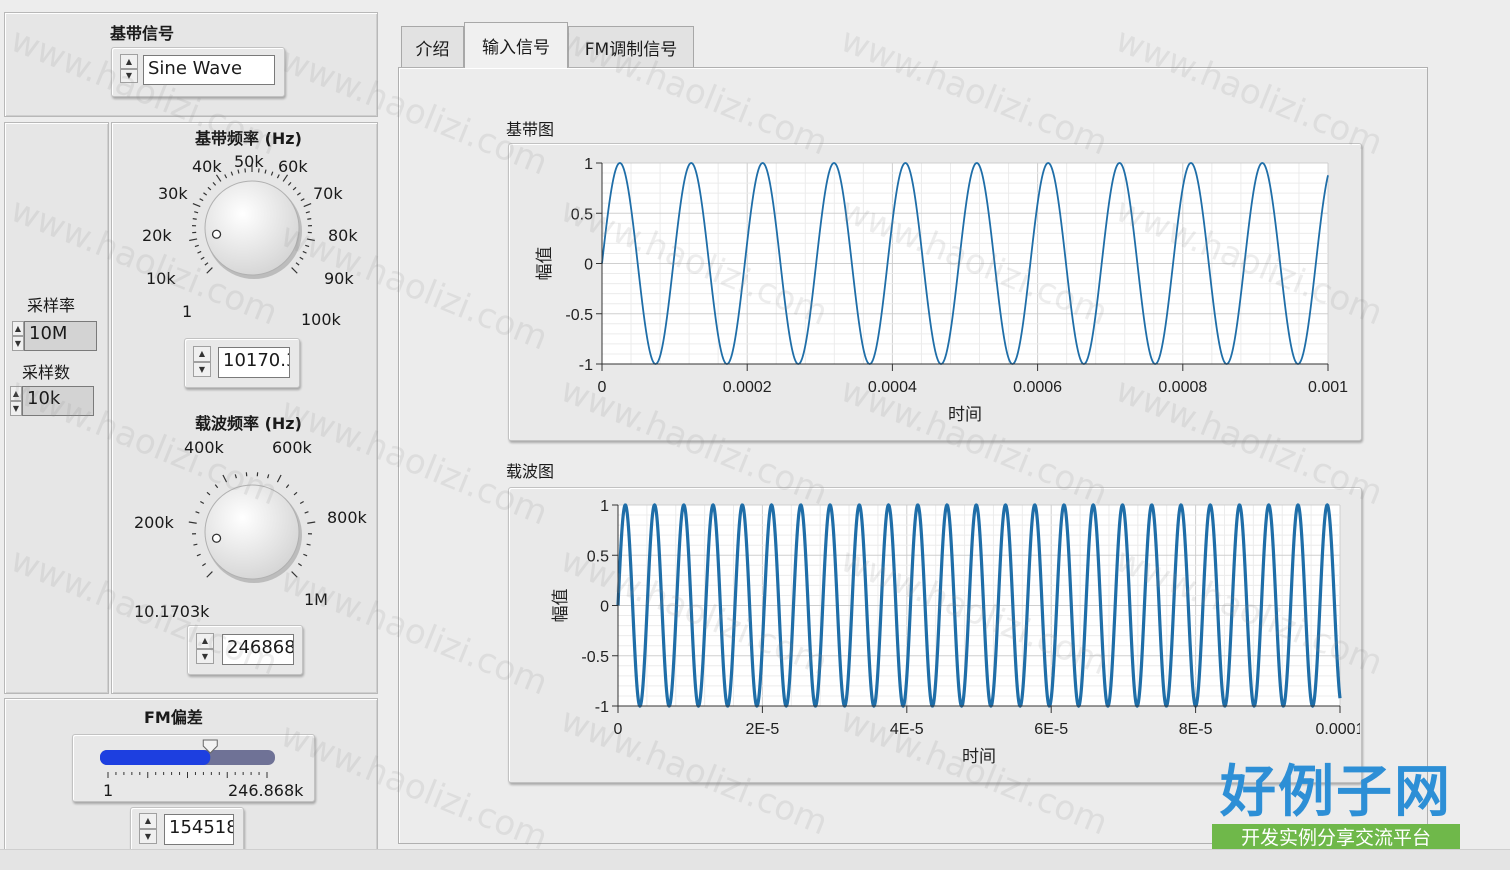 The height and width of the screenshot is (870, 1510). Describe the element at coordinates (892, 387) in the screenshot. I see `x-tick-label: 0.0004` at that location.